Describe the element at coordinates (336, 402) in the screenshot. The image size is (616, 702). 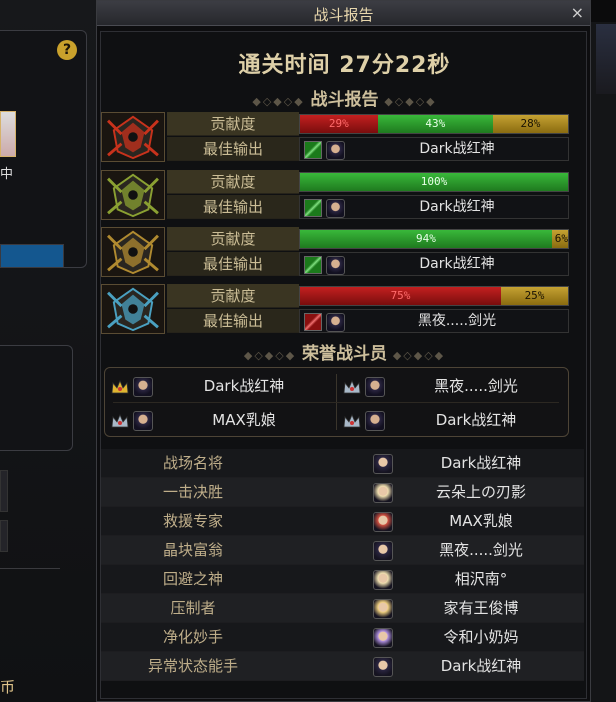
I see `honor-divider-horizontal` at that location.